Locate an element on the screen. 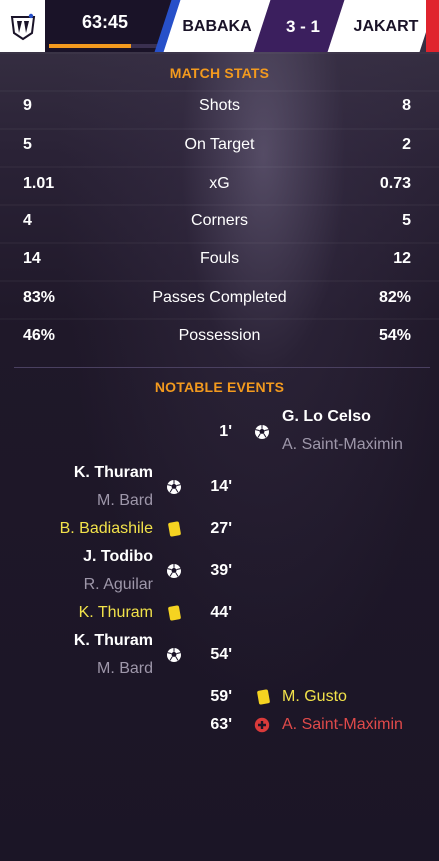  stat-row-fouls: 14 Fouls 12 is located at coordinates (219, 262).